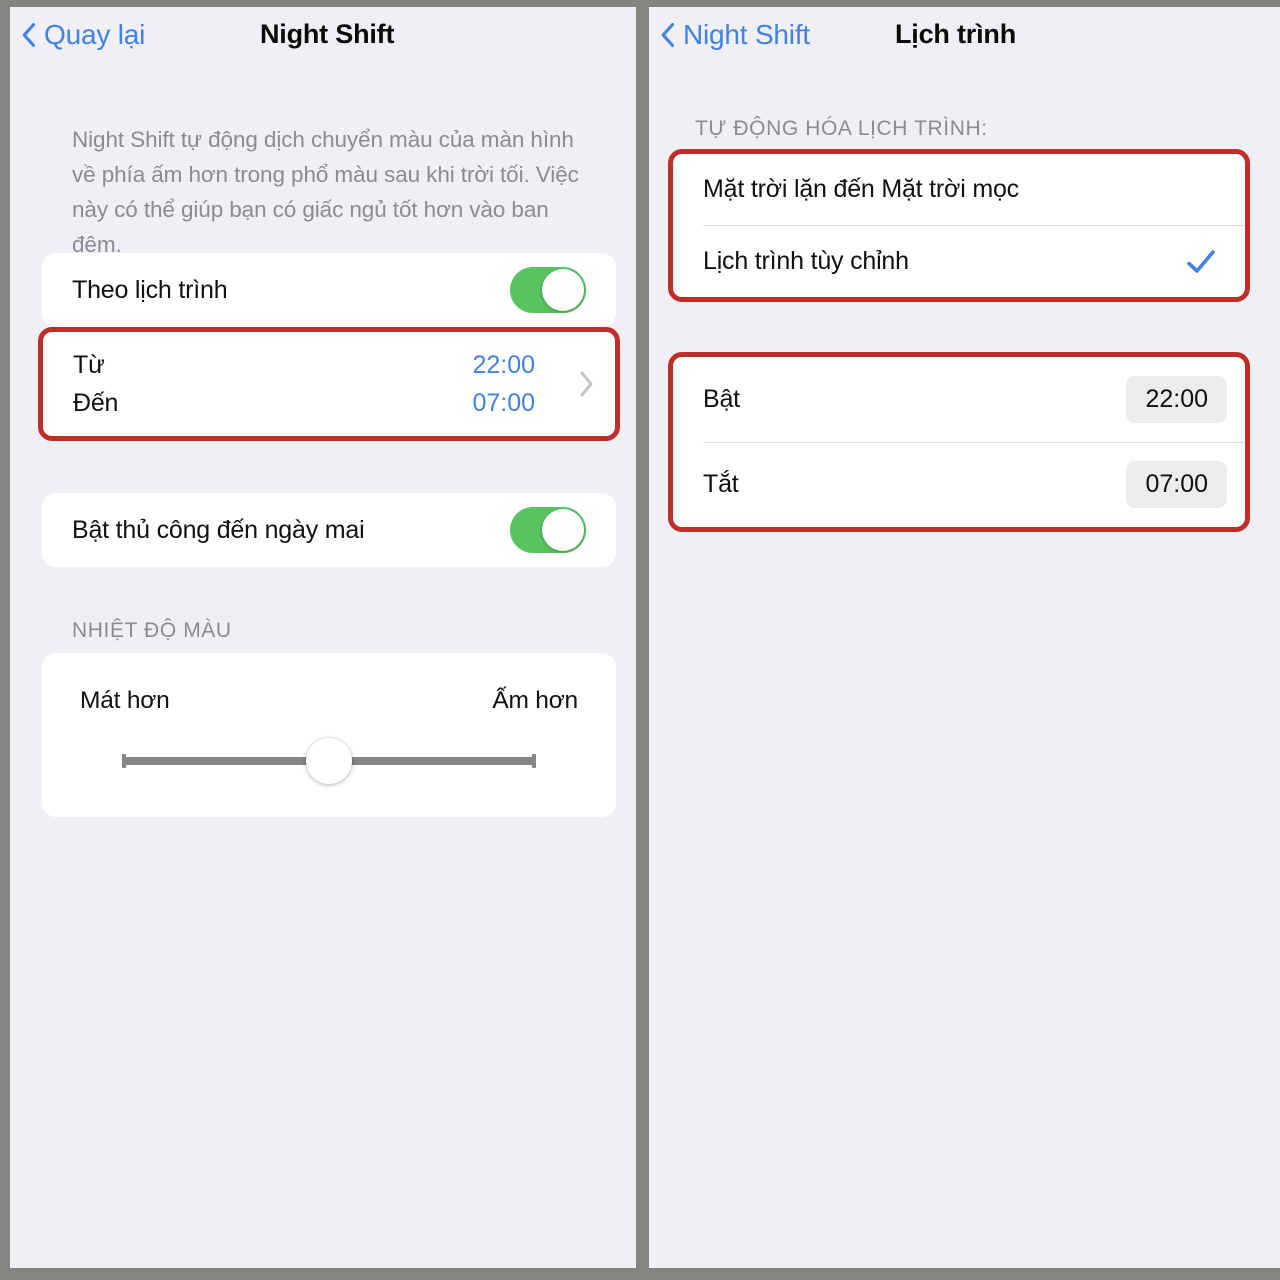  I want to click on warmer-label: Ấm hơn, so click(535, 700).